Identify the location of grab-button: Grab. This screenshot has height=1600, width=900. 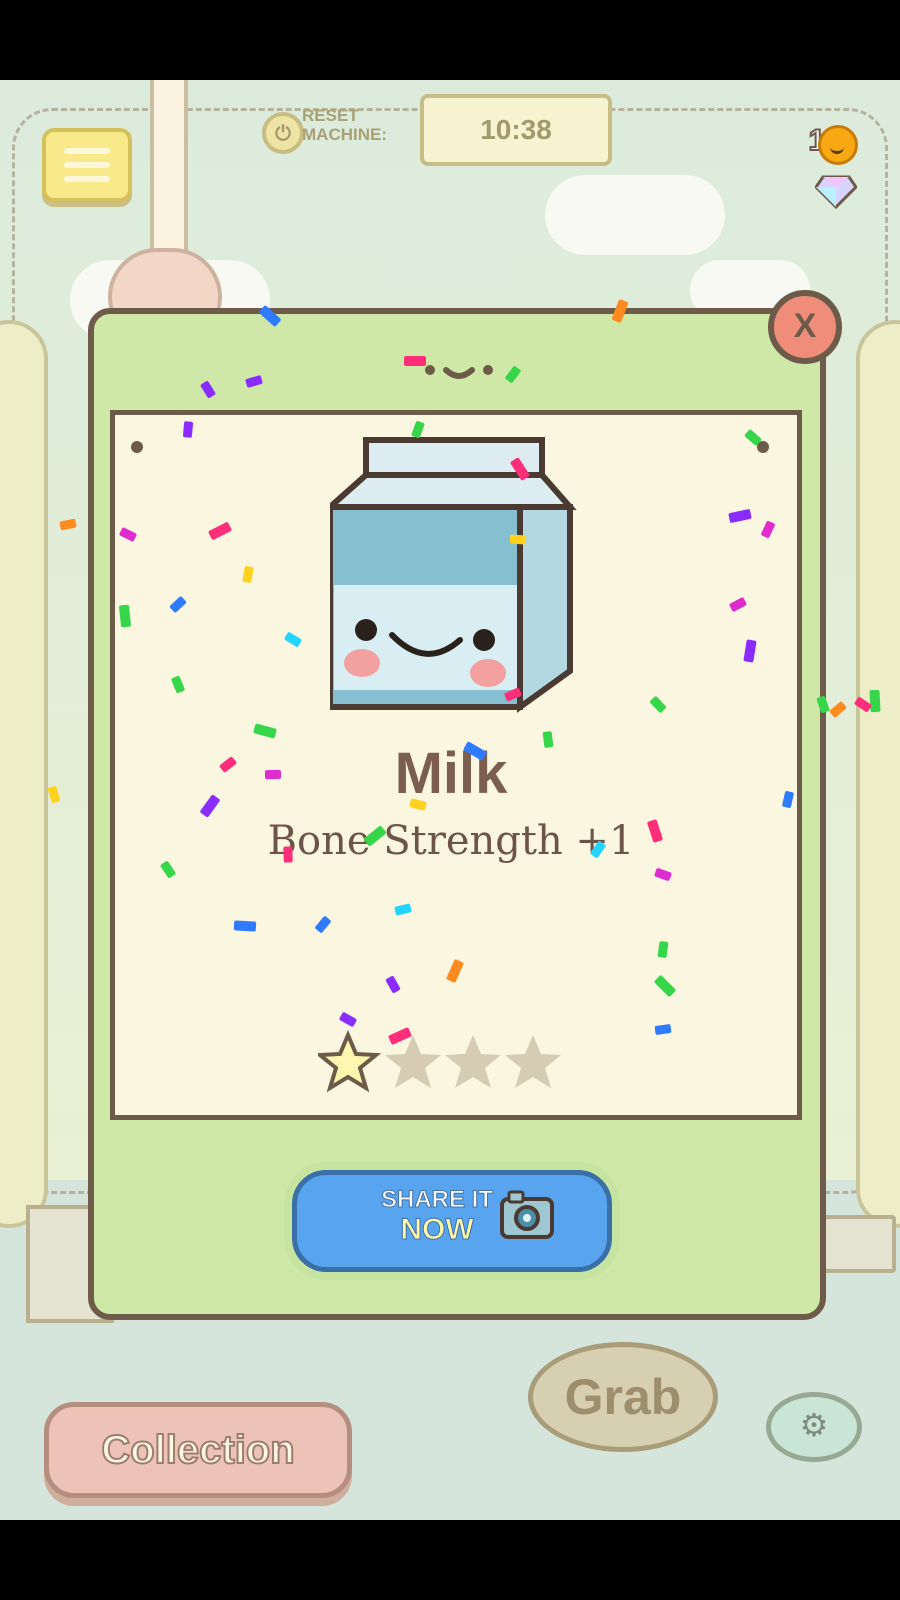
(623, 1417).